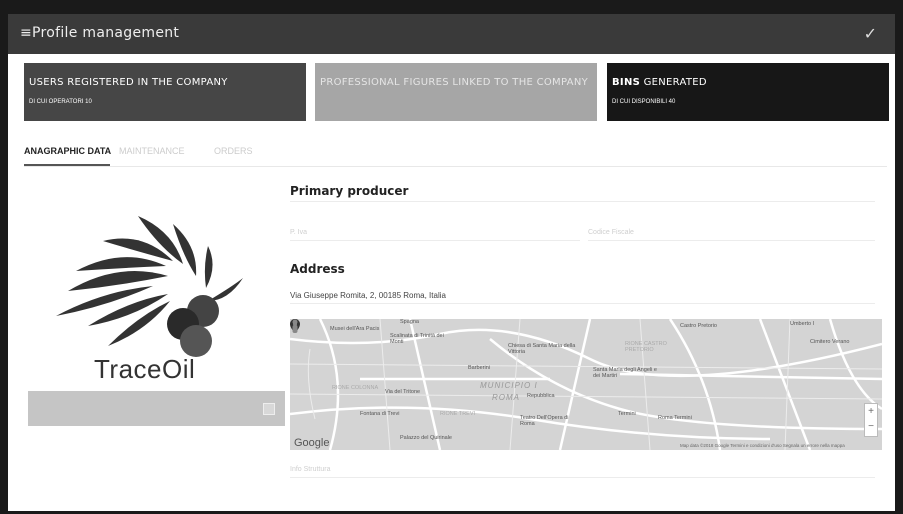 This screenshot has width=903, height=514. What do you see at coordinates (506, 397) in the screenshot?
I see `map-district: ROMA` at bounding box center [506, 397].